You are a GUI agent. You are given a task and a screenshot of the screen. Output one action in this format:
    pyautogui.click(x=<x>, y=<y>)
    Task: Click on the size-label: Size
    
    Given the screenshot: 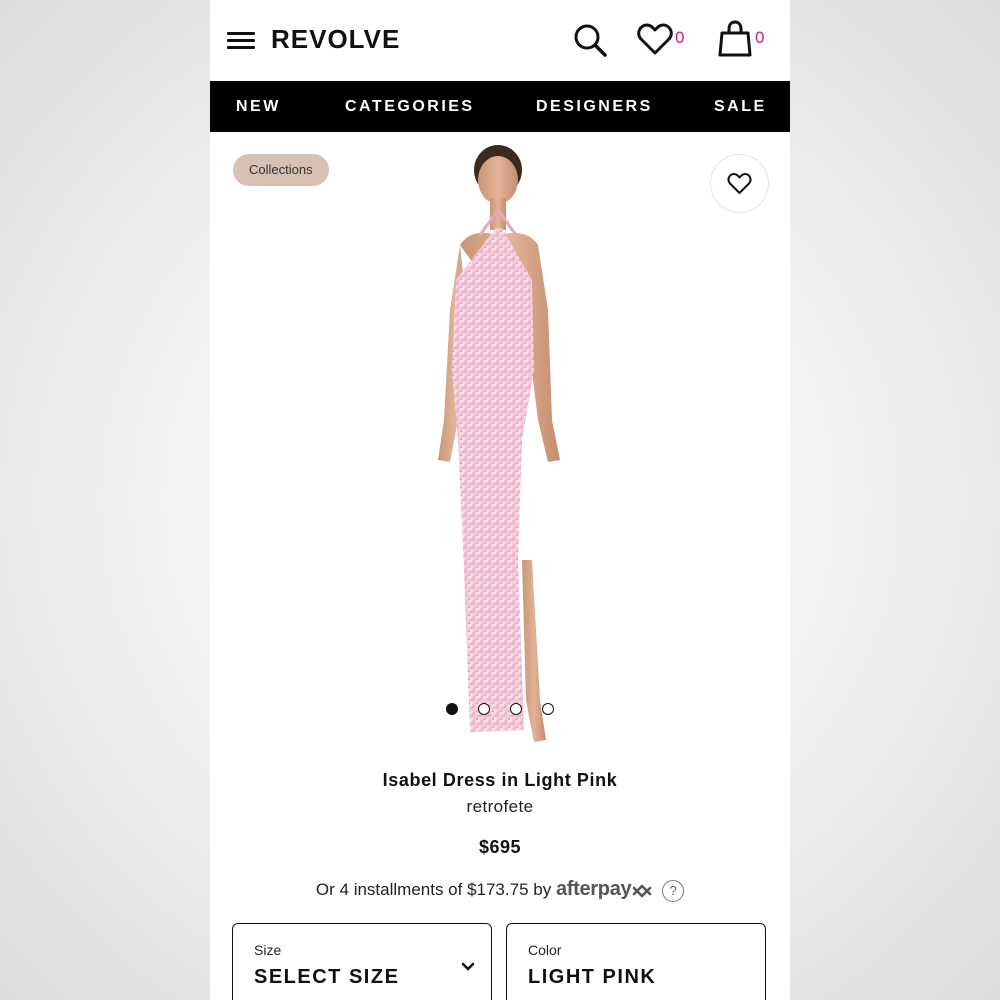 What is the action you would take?
    pyautogui.click(x=268, y=950)
    